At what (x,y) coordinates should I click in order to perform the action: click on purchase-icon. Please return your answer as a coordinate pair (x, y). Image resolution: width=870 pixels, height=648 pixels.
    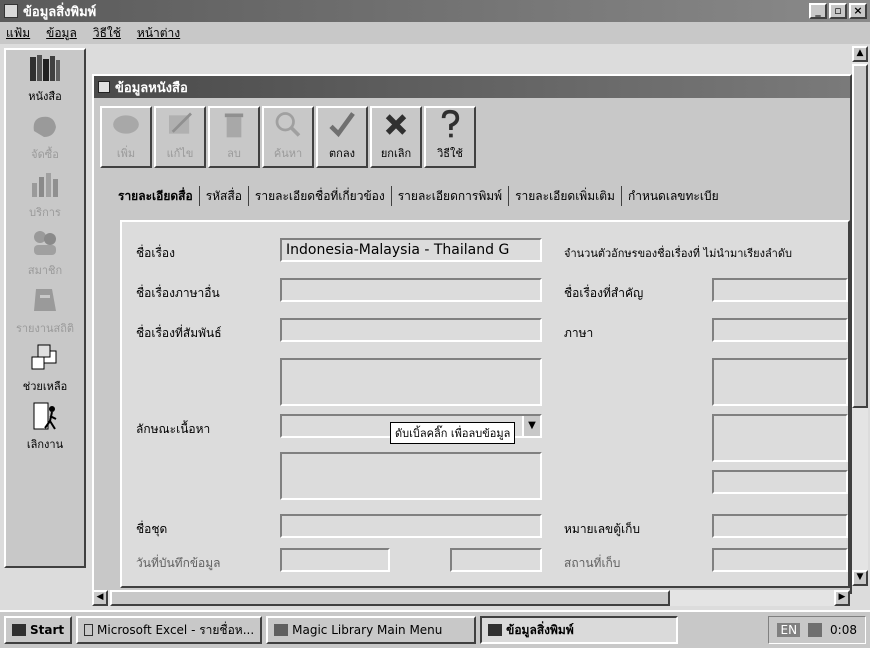
    Looking at the image, I should click on (44, 126).